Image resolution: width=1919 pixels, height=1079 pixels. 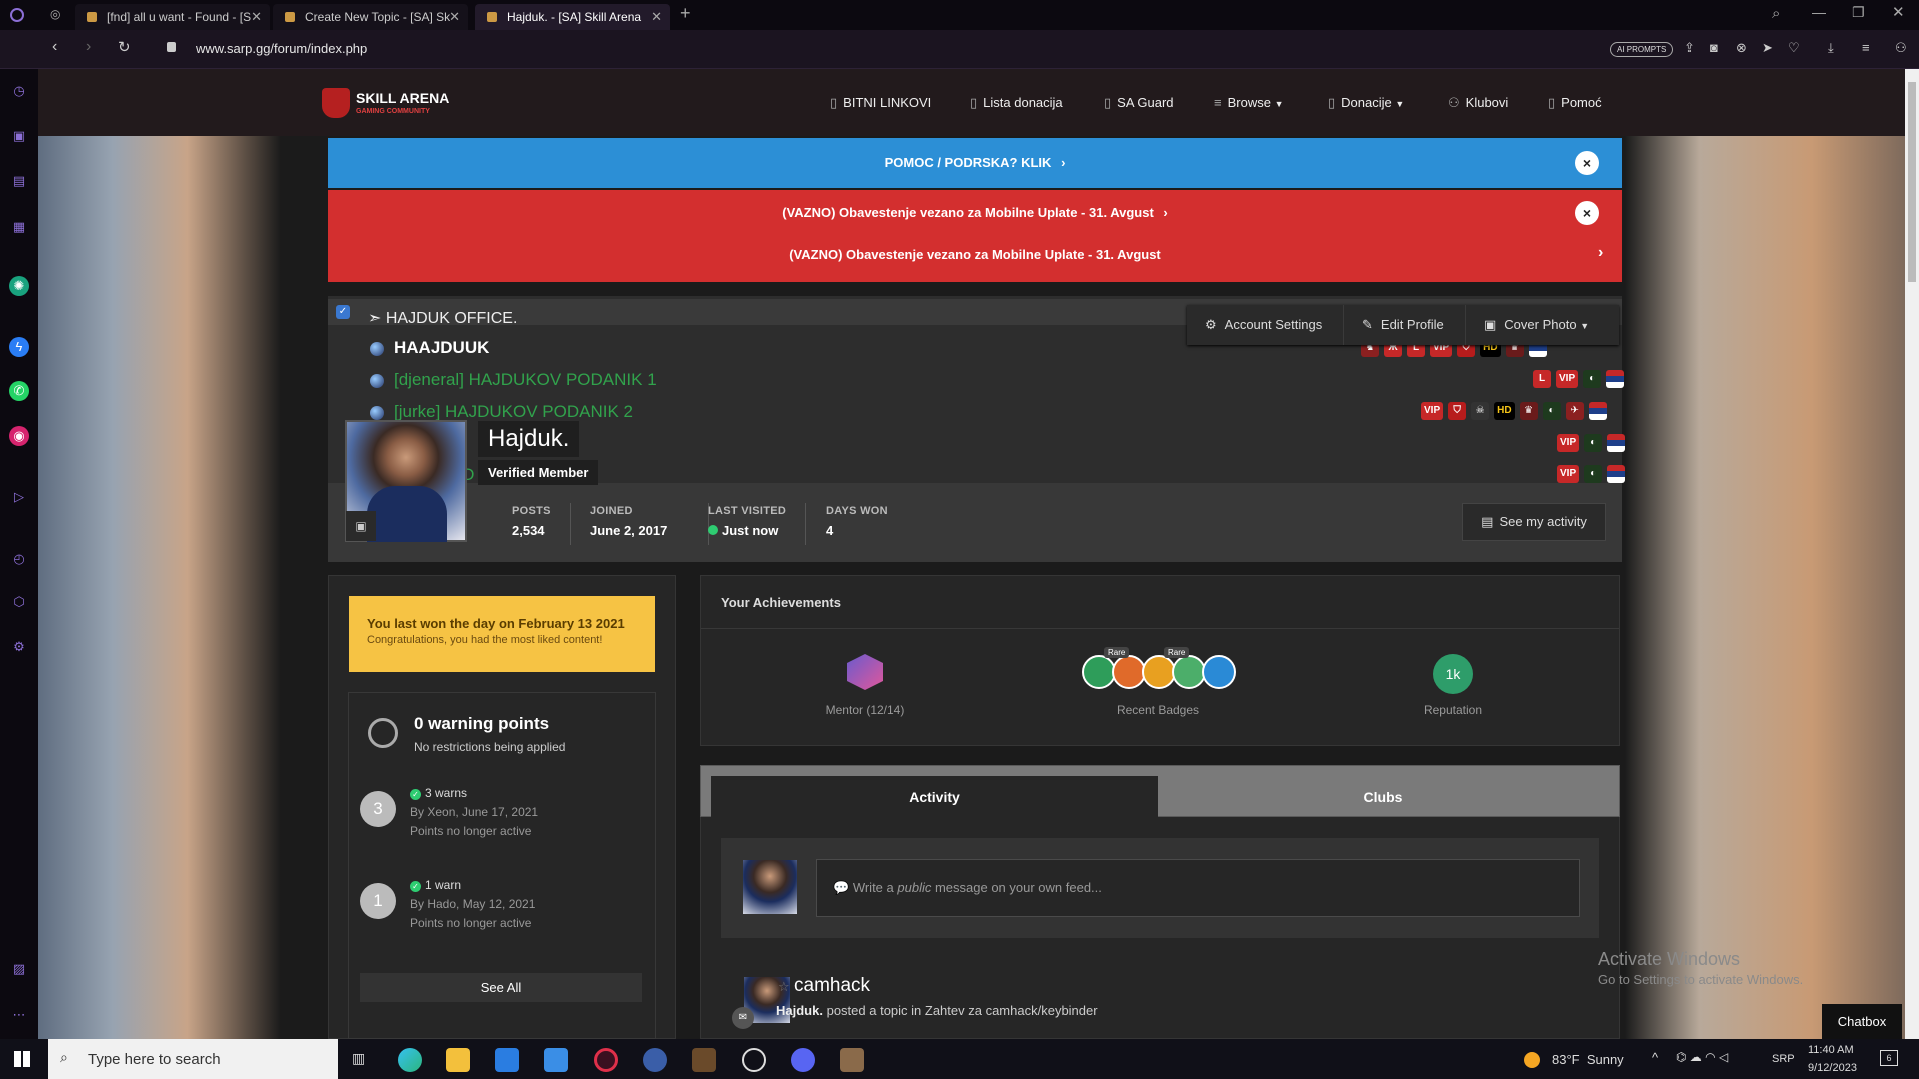 What do you see at coordinates (1597, 411) in the screenshot?
I see `serbia-flag-icon` at bounding box center [1597, 411].